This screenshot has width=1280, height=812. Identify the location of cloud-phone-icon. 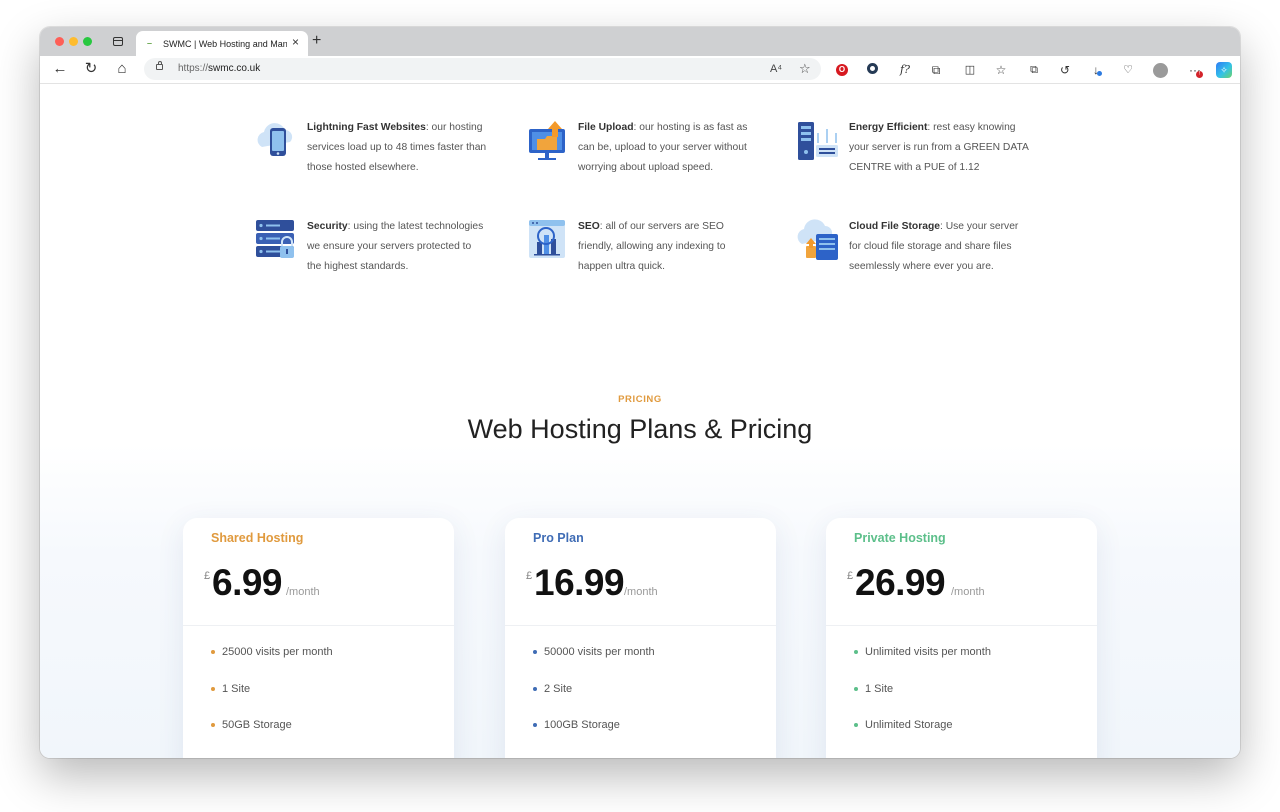
(275, 139).